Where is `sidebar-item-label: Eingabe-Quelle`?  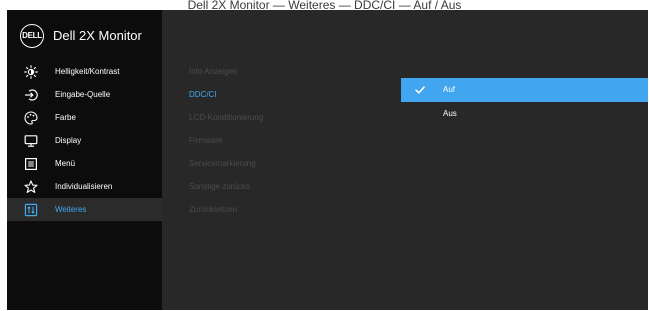
sidebar-item-label: Eingabe-Quelle is located at coordinates (83, 94).